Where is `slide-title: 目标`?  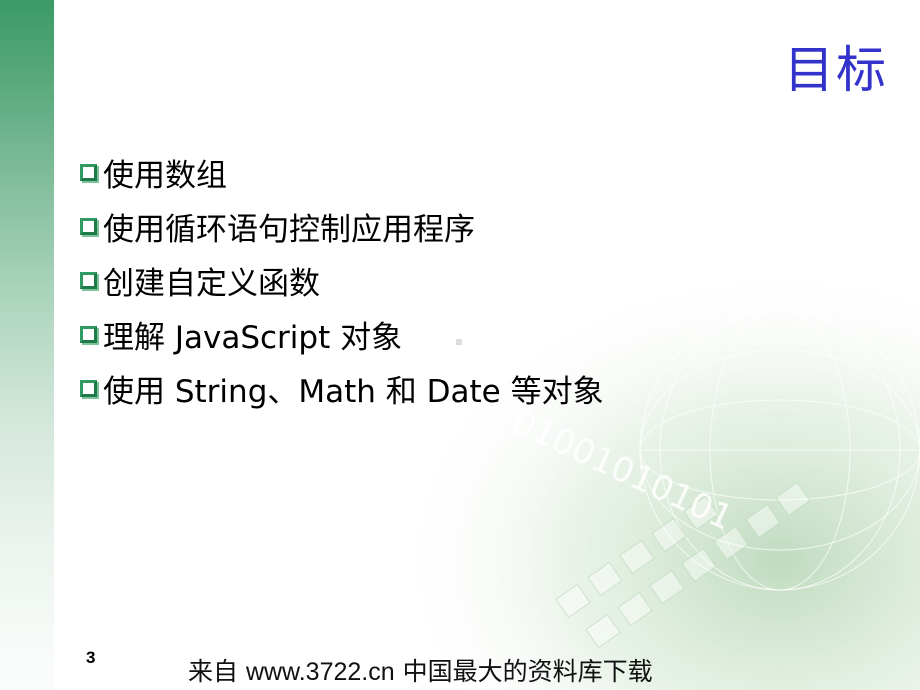 slide-title: 目标 is located at coordinates (836, 70).